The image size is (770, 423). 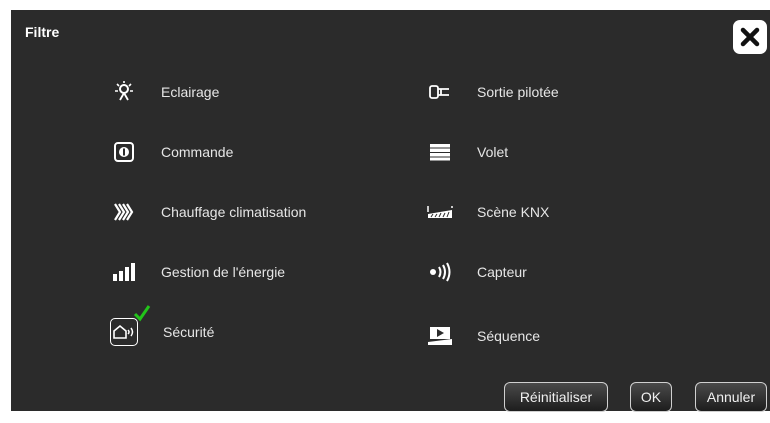 What do you see at coordinates (124, 92) in the screenshot?
I see `lightbulb-icon` at bounding box center [124, 92].